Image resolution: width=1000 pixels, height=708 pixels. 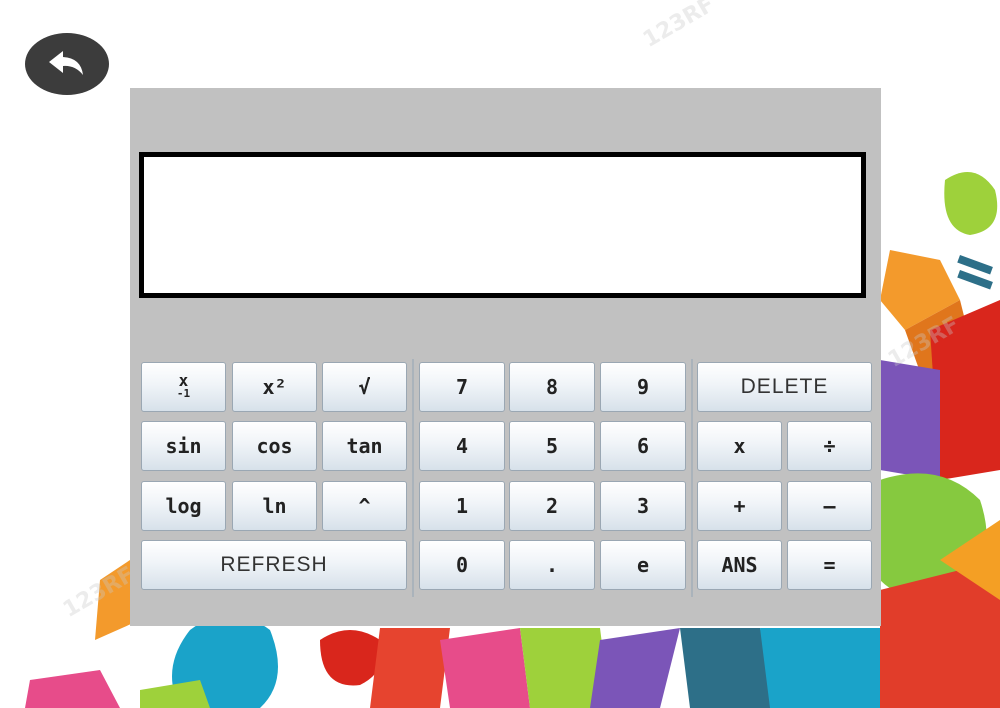 I want to click on digit-0-key: 0, so click(x=462, y=565).